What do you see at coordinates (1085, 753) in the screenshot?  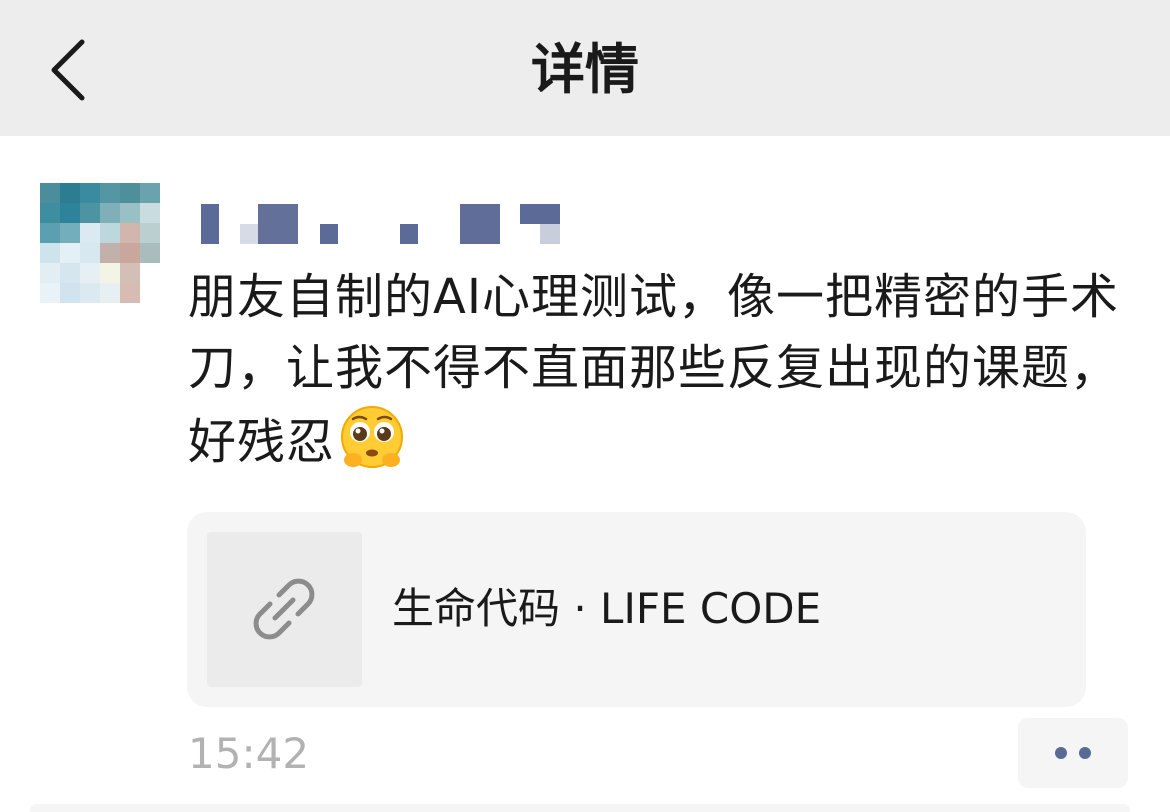 I see `more-dots-icon-dot` at bounding box center [1085, 753].